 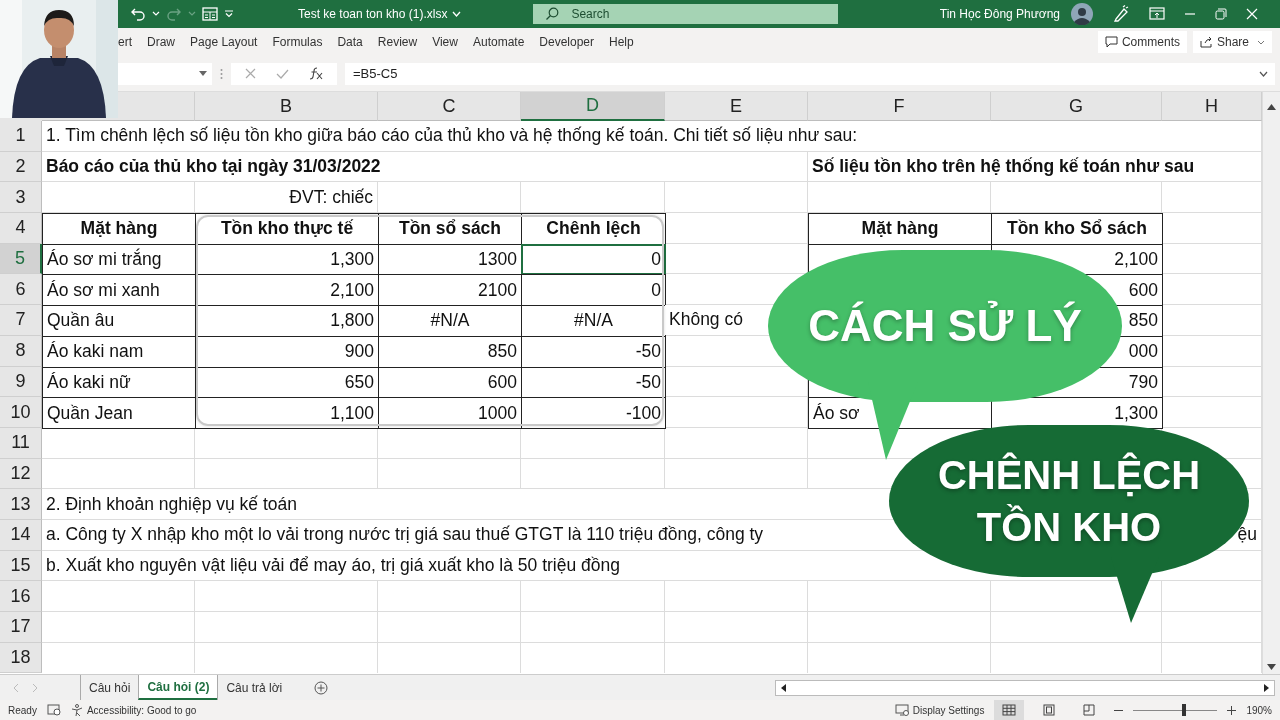 I want to click on column-header: F, so click(x=899, y=106).